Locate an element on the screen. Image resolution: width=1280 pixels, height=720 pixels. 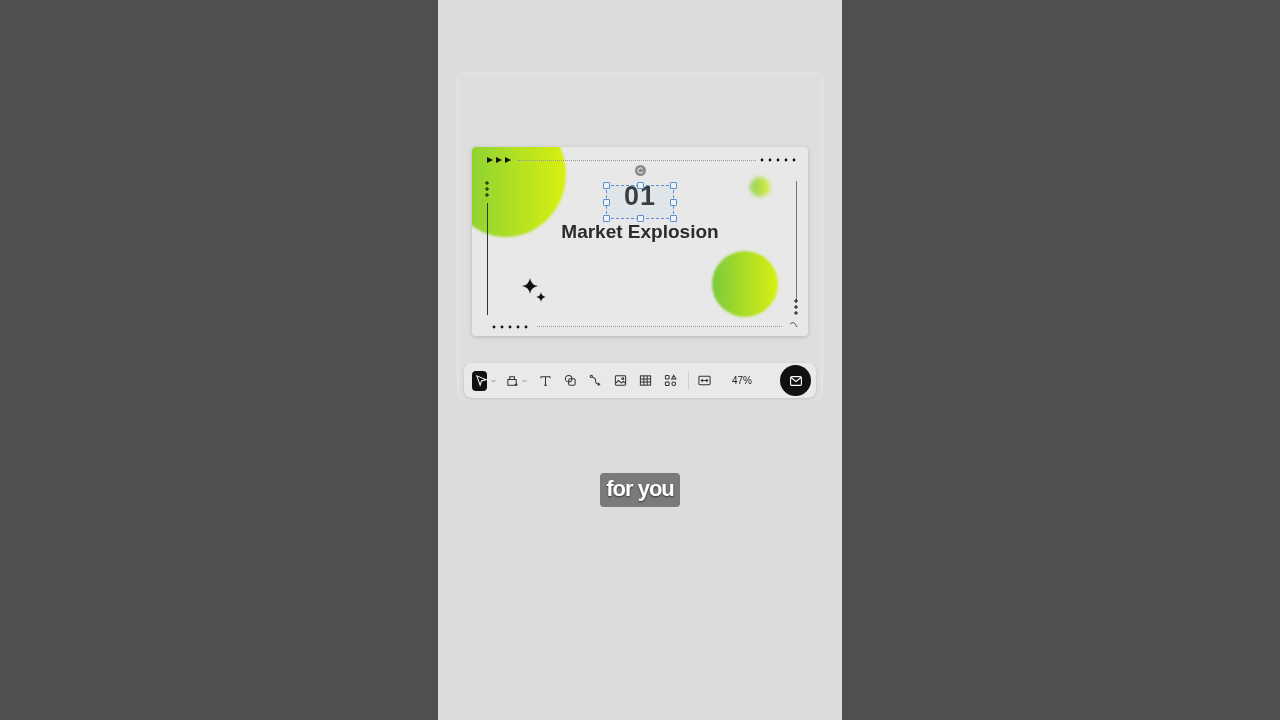
image-icon is located at coordinates (620, 380).